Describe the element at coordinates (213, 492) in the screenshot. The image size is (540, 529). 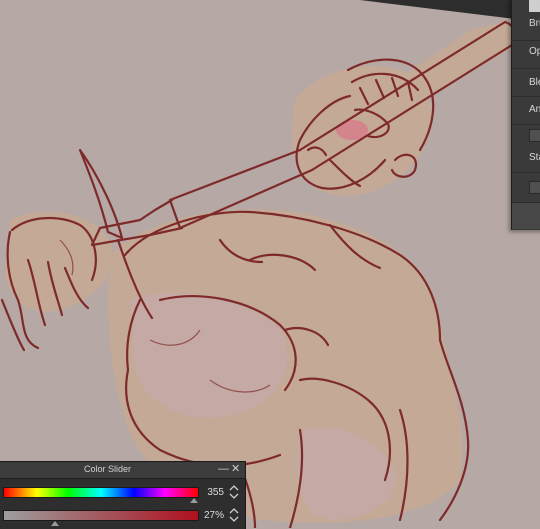
I see `hue-value: 355` at that location.